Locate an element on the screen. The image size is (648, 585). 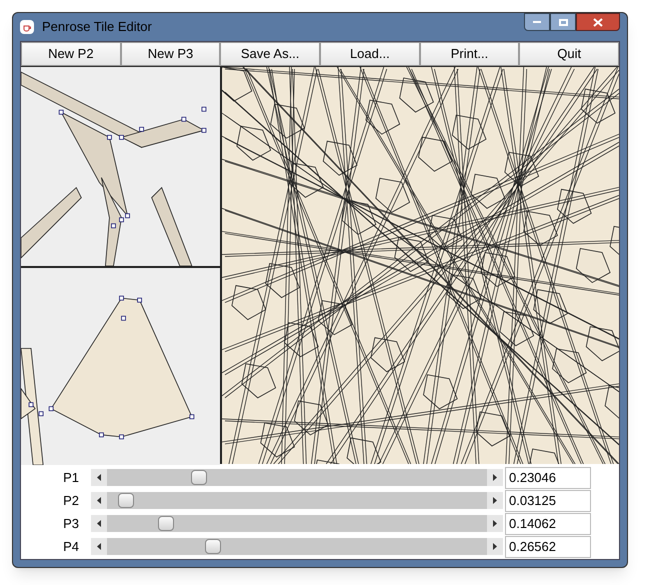
parameter-label: P2 is located at coordinates (71, 501).